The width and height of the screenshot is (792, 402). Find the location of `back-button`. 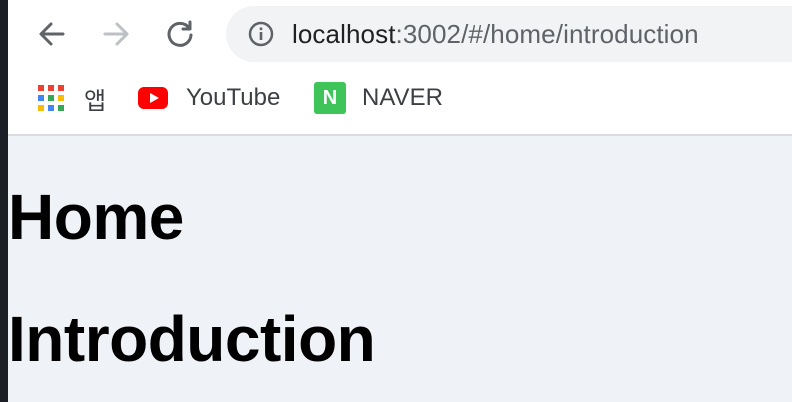

back-button is located at coordinates (52, 34).